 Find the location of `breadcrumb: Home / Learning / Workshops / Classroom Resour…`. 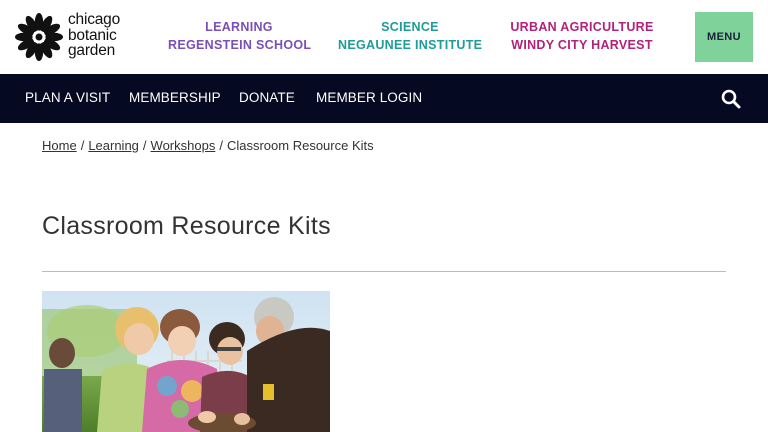

breadcrumb: Home / Learning / Workshops / Classroom Resour… is located at coordinates (208, 145).